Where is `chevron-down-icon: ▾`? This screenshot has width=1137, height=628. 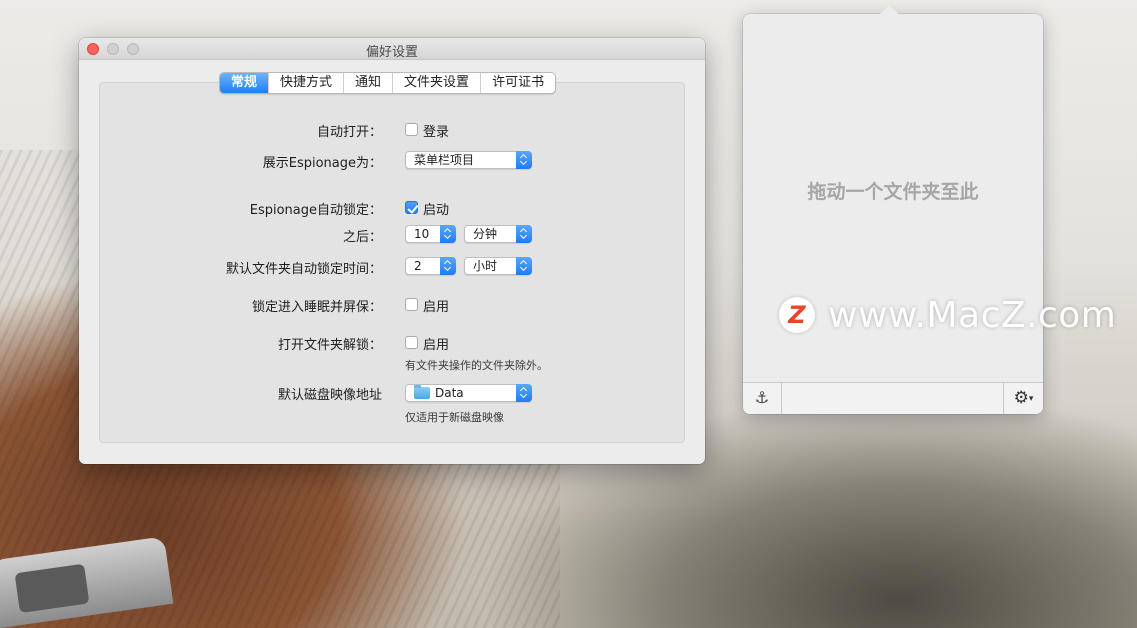 chevron-down-icon: ▾ is located at coordinates (1031, 399).